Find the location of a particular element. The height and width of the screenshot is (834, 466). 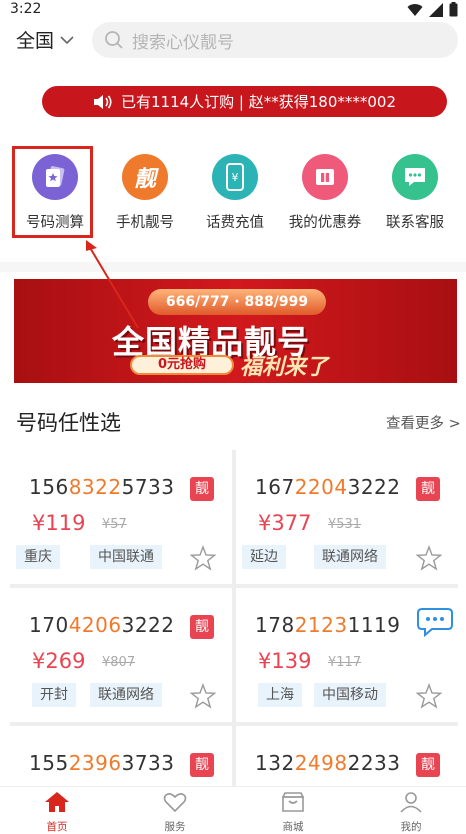

number-card: 15683225733 靓 ¥119 ¥57 重庆 中国联通 is located at coordinates (121, 517).